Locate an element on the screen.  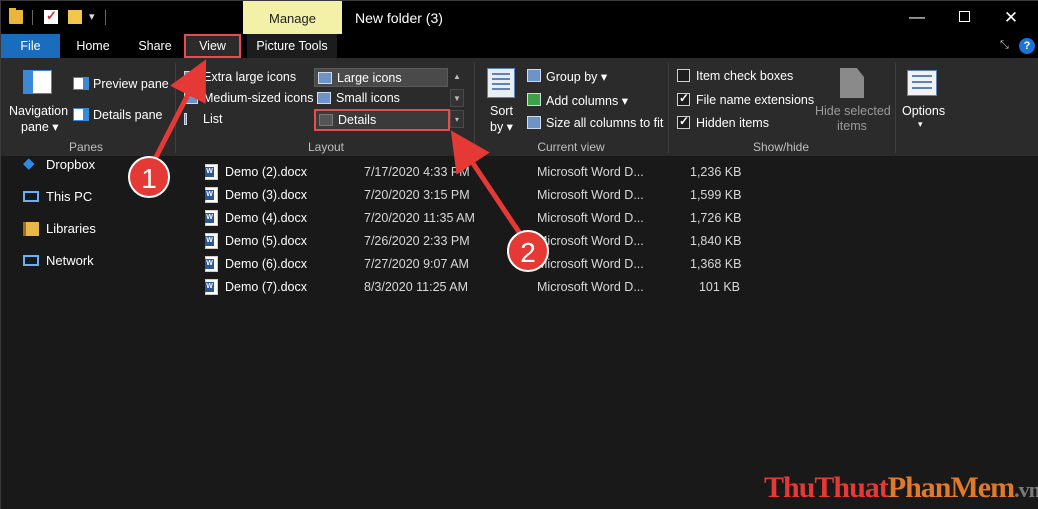
watermark-part: PhanMem is located at coordinates (951, 487).